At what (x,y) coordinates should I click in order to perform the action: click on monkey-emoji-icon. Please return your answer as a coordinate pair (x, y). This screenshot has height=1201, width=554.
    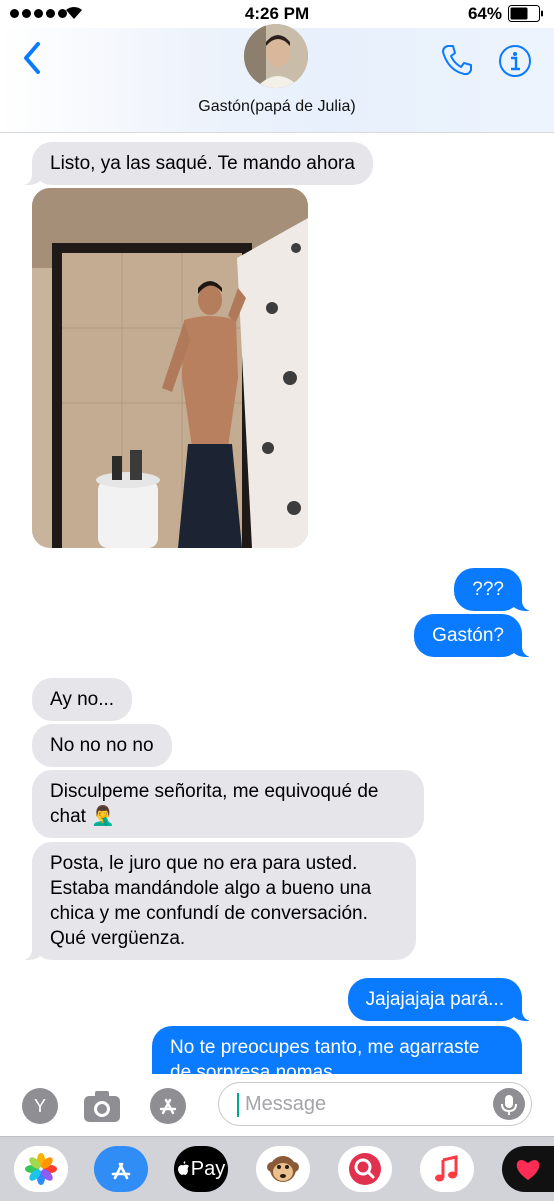
    Looking at the image, I should click on (283, 1169).